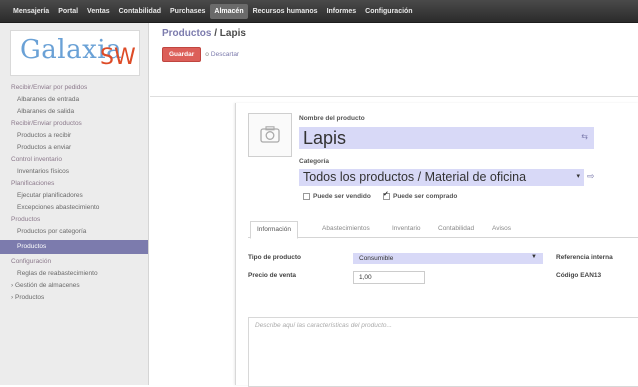  What do you see at coordinates (182, 54) in the screenshot?
I see `save-button: Guardar` at bounding box center [182, 54].